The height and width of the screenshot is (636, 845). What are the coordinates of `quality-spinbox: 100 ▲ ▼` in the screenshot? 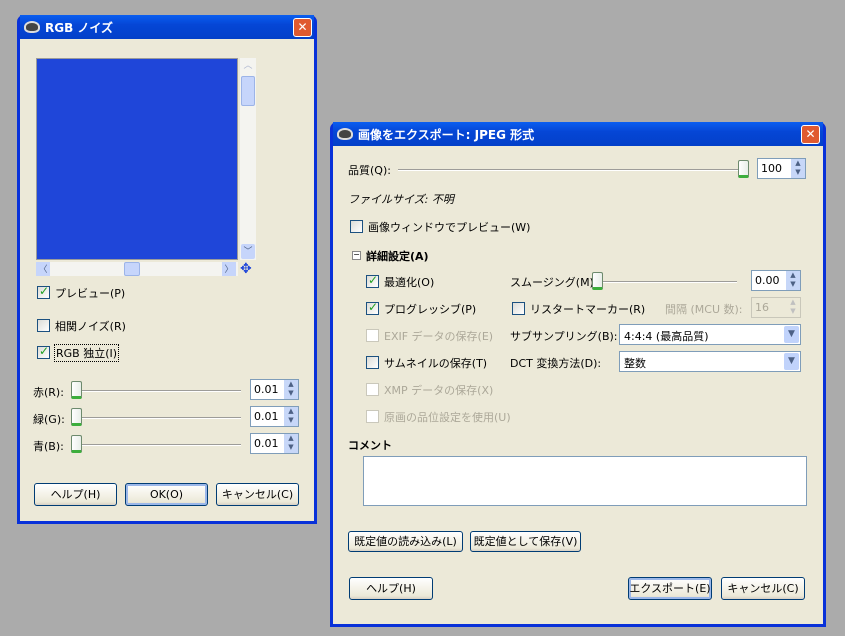 It's located at (781, 168).